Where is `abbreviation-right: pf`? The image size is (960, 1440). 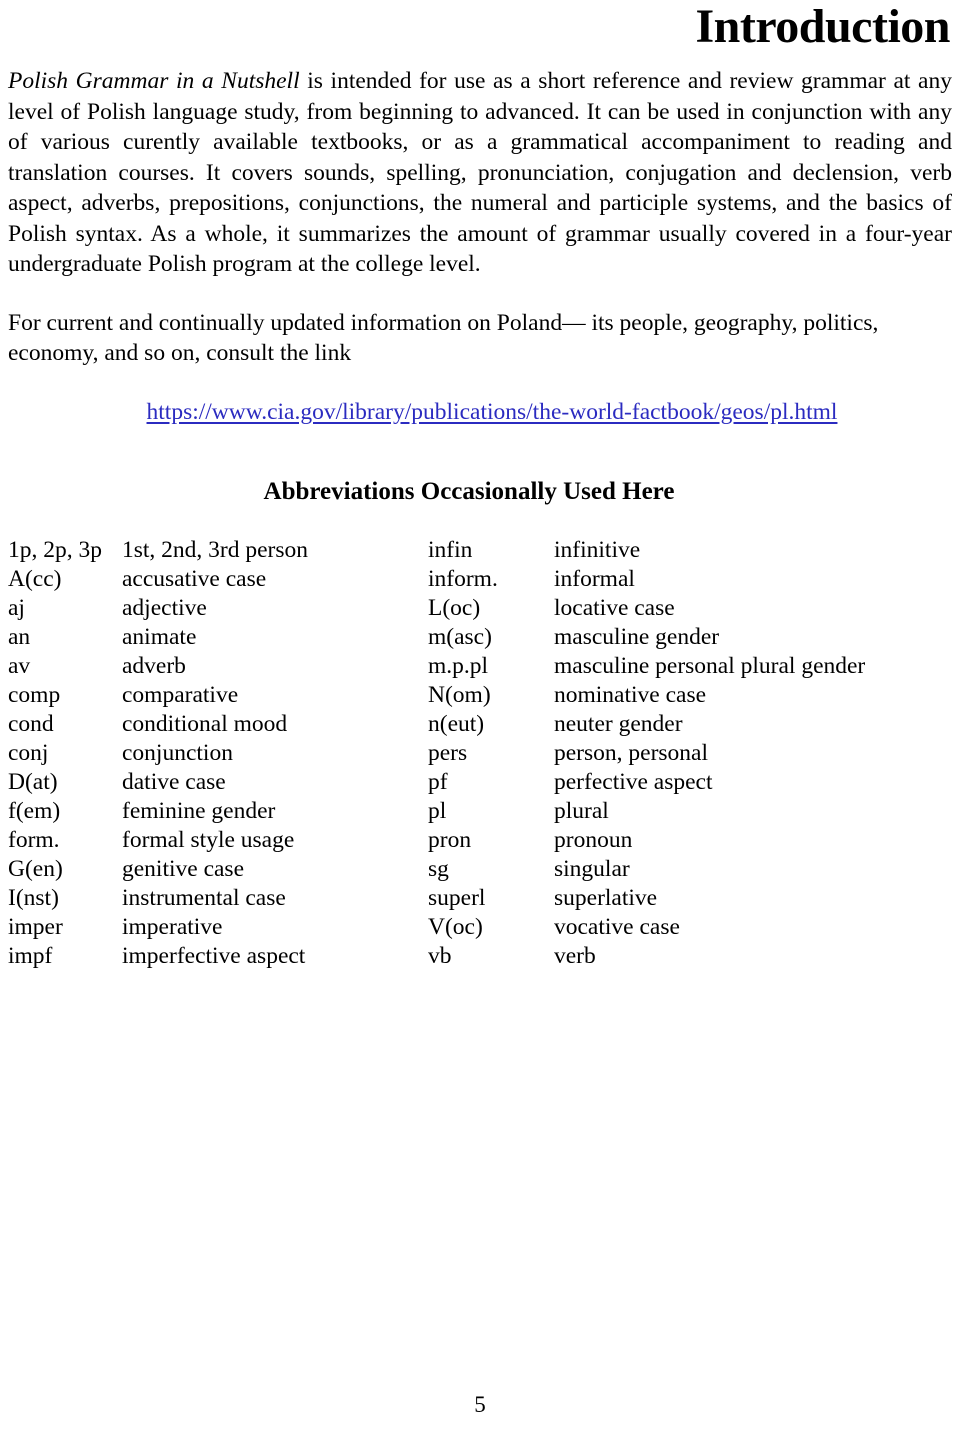 abbreviation-right: pf is located at coordinates (438, 781).